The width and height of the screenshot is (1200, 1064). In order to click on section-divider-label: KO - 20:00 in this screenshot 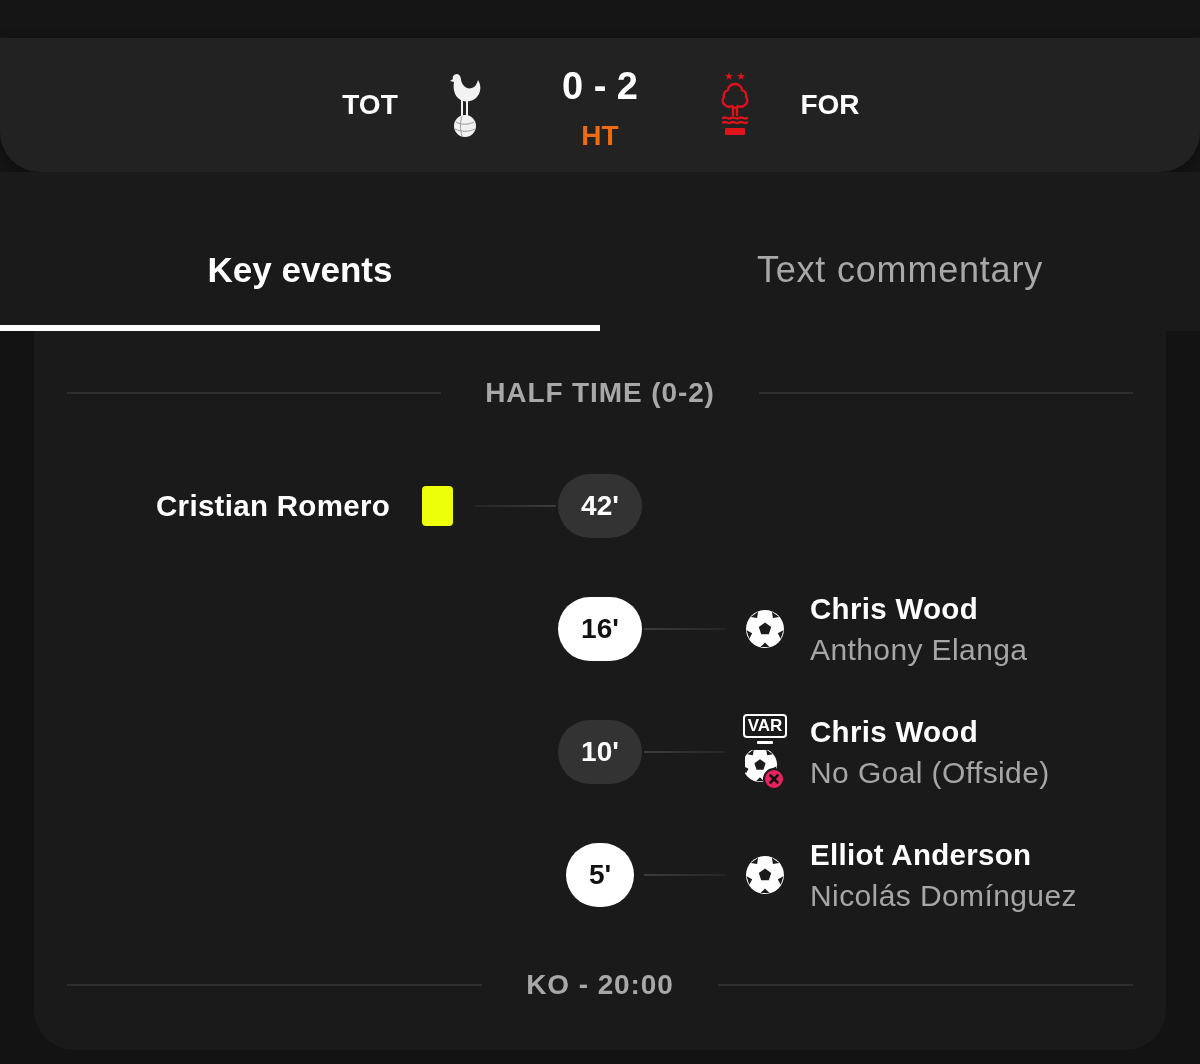, I will do `click(600, 985)`.